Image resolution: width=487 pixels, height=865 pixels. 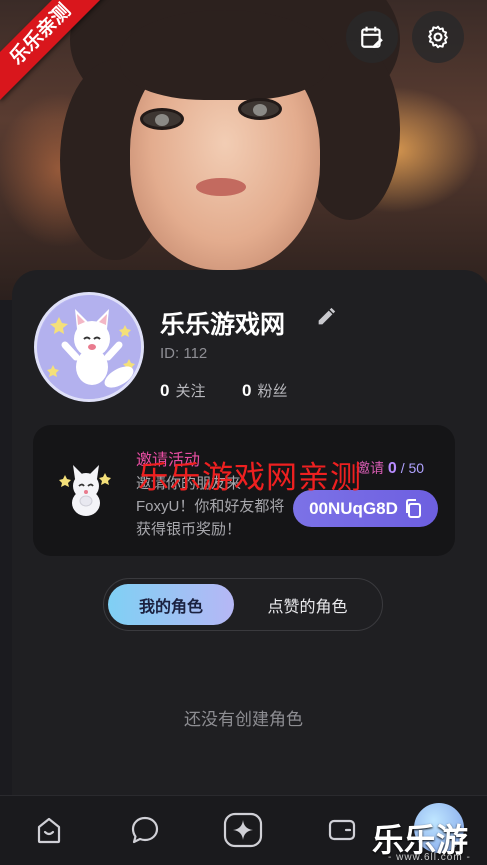 I want to click on tab-my-roles: 我的角色, so click(x=171, y=604).